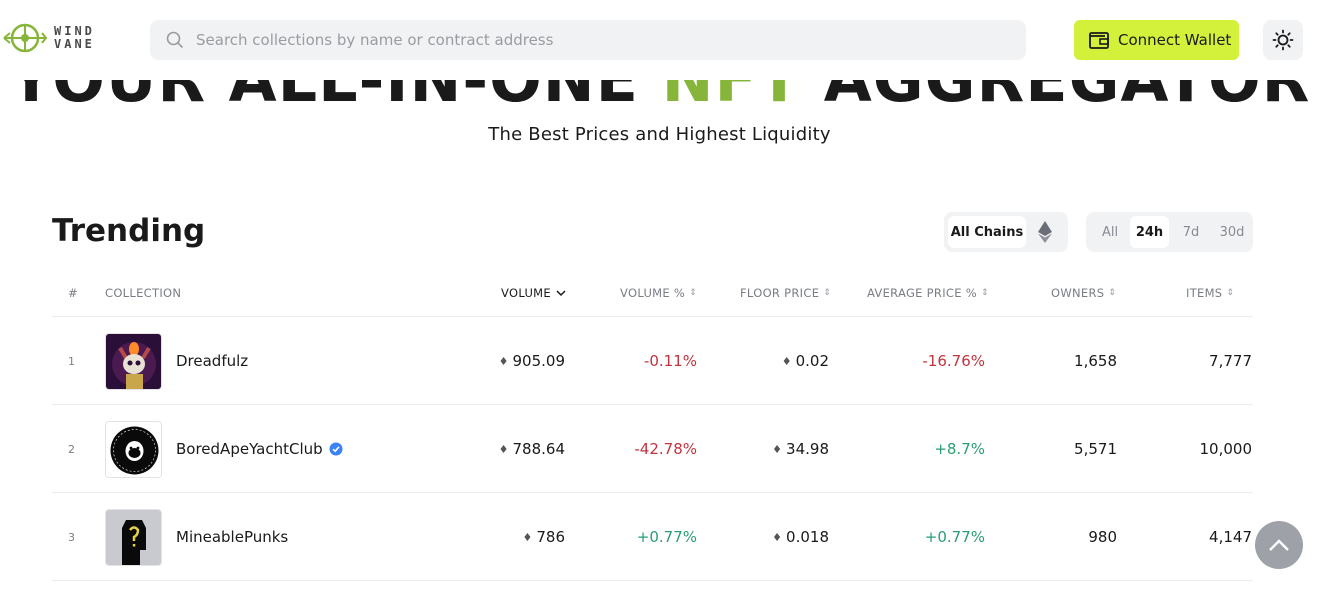 This screenshot has width=1319, height=591. I want to click on row-owners: 980, so click(1102, 537).